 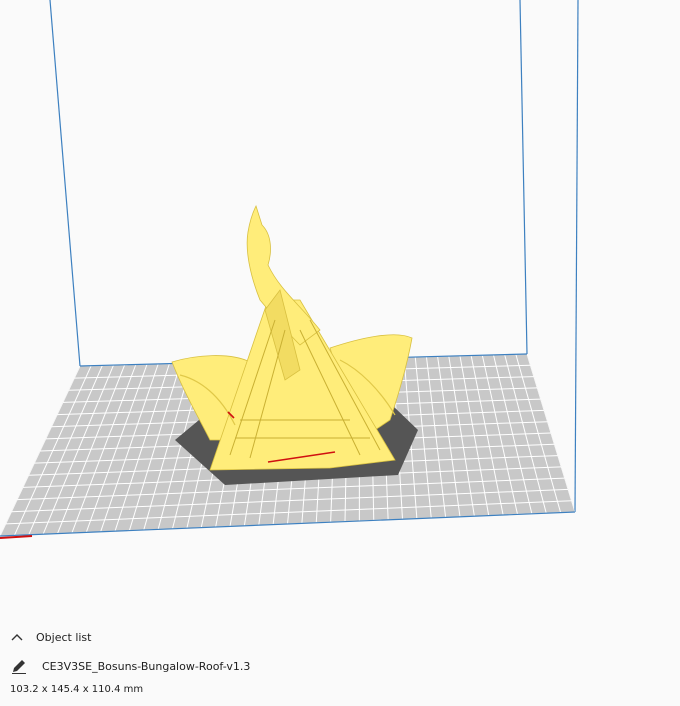 I want to click on object-list-label: Object list, so click(x=64, y=637).